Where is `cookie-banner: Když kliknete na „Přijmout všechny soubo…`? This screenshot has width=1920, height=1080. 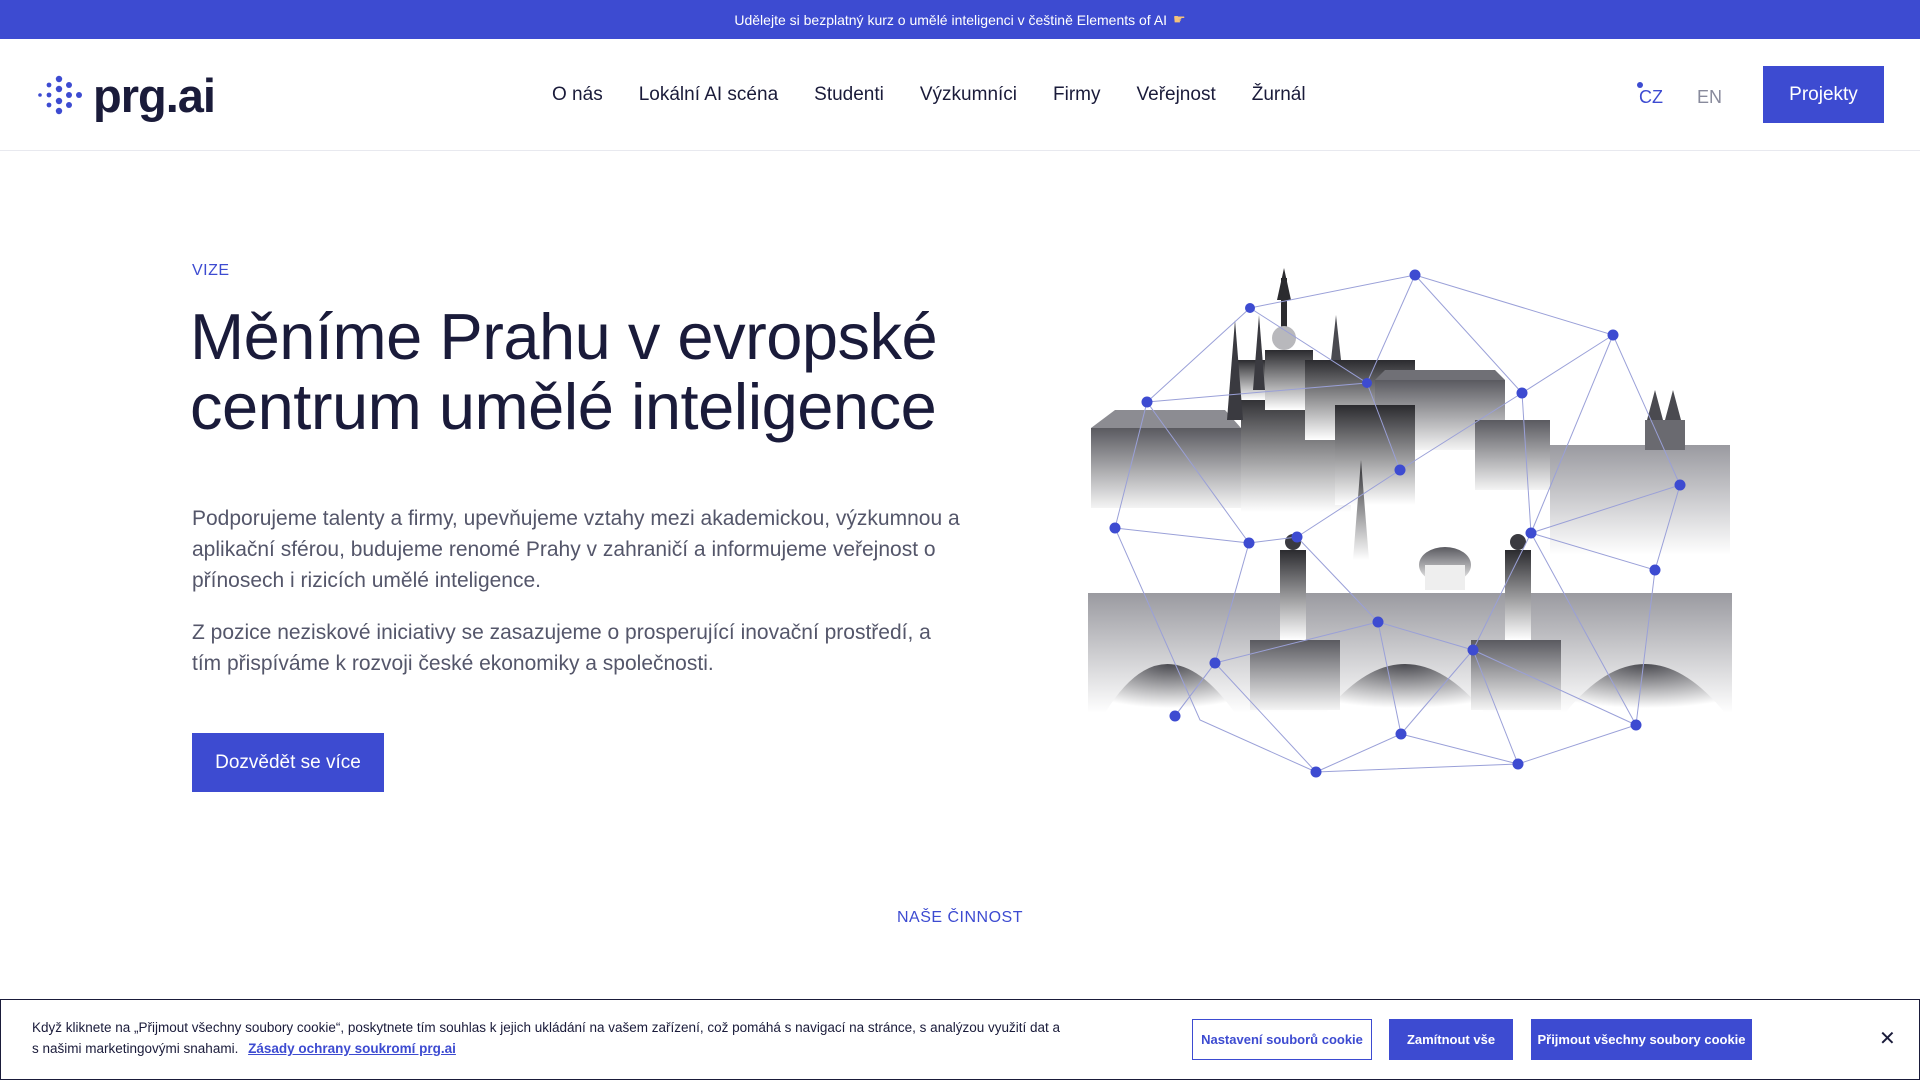 cookie-banner: Když kliknete na „Přijmout všechny soubo… is located at coordinates (960, 1039).